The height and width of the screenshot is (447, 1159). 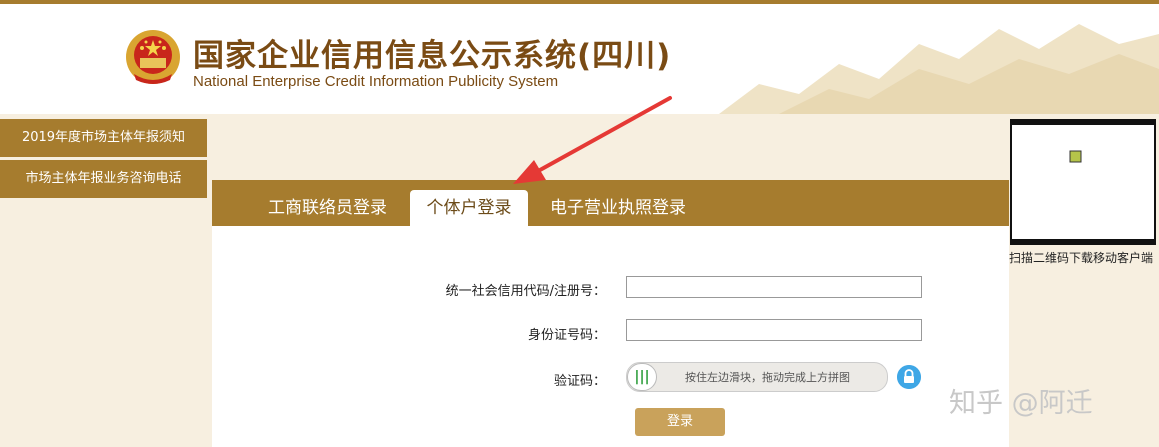 I want to click on login-button: 登录, so click(x=680, y=422).